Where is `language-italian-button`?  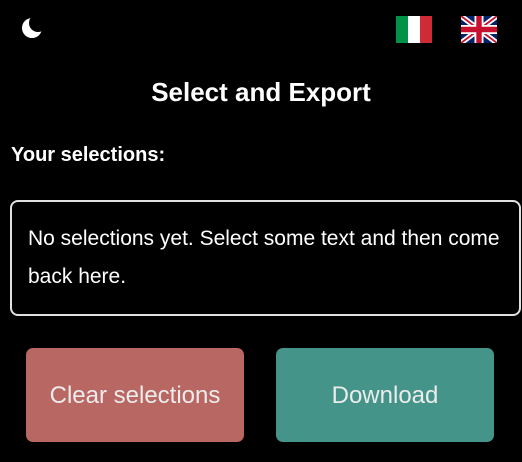
language-italian-button is located at coordinates (414, 29).